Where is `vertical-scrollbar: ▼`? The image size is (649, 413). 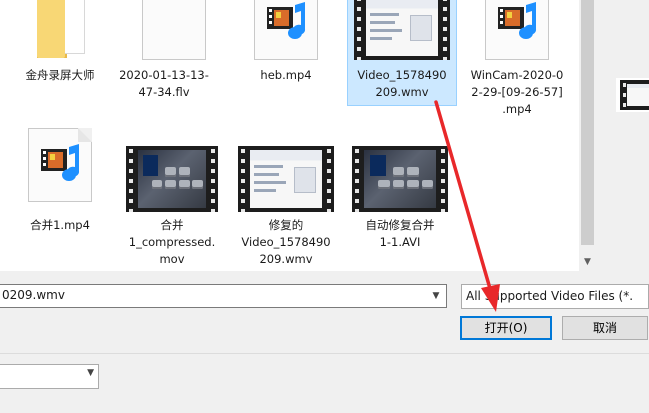
vertical-scrollbar: ▼ is located at coordinates (587, 135).